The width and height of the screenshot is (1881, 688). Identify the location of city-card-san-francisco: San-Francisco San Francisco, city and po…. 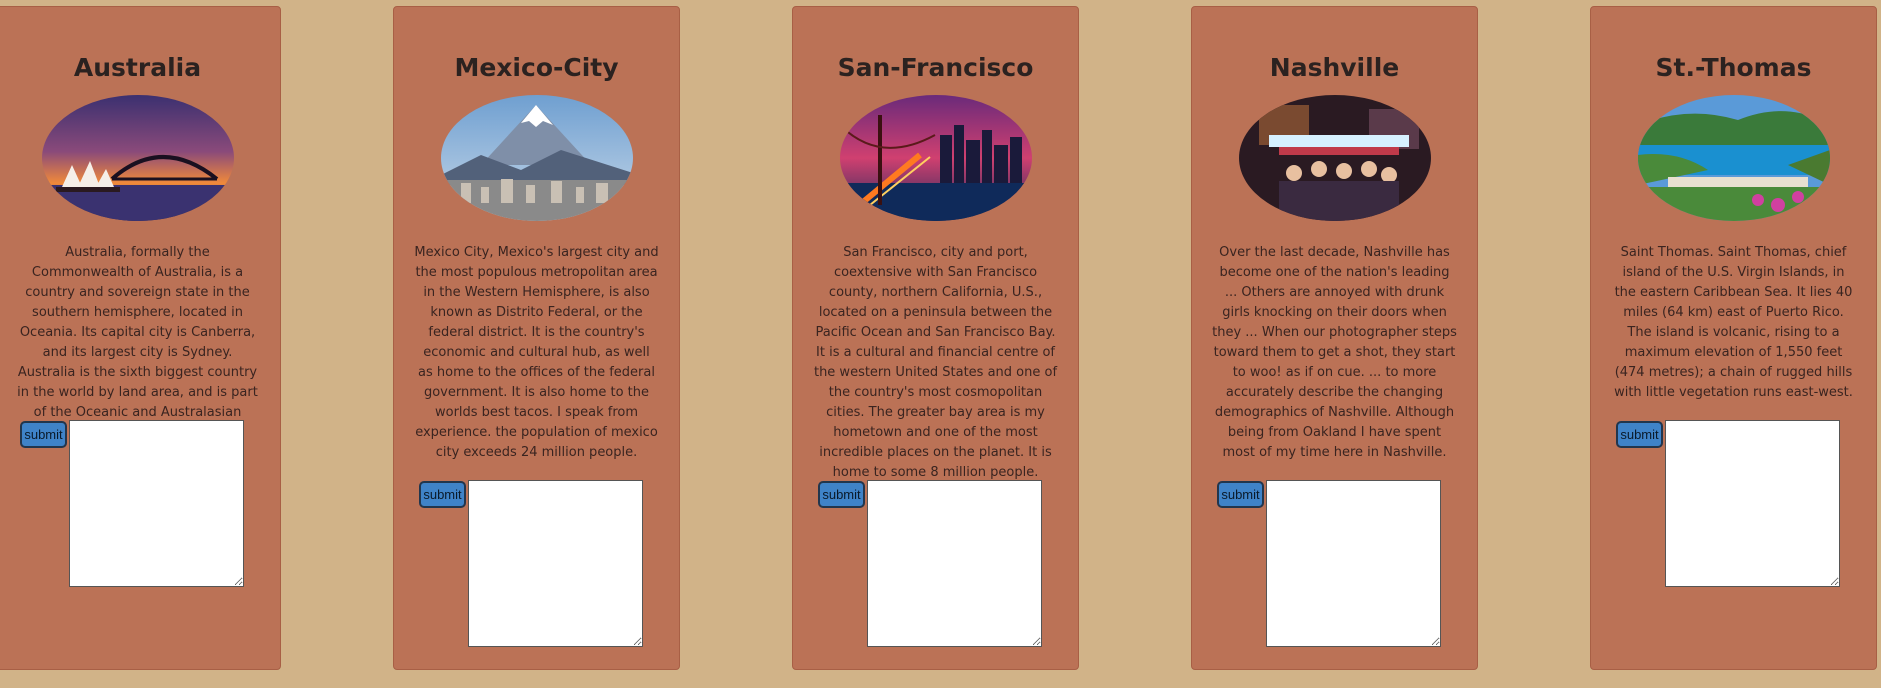
(935, 338).